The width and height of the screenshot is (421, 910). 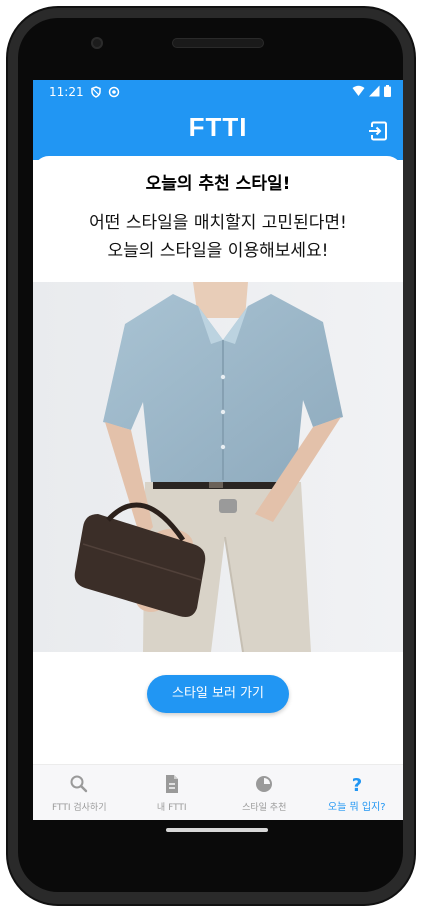 What do you see at coordinates (171, 808) in the screenshot?
I see `nav-label: 내 FTTI` at bounding box center [171, 808].